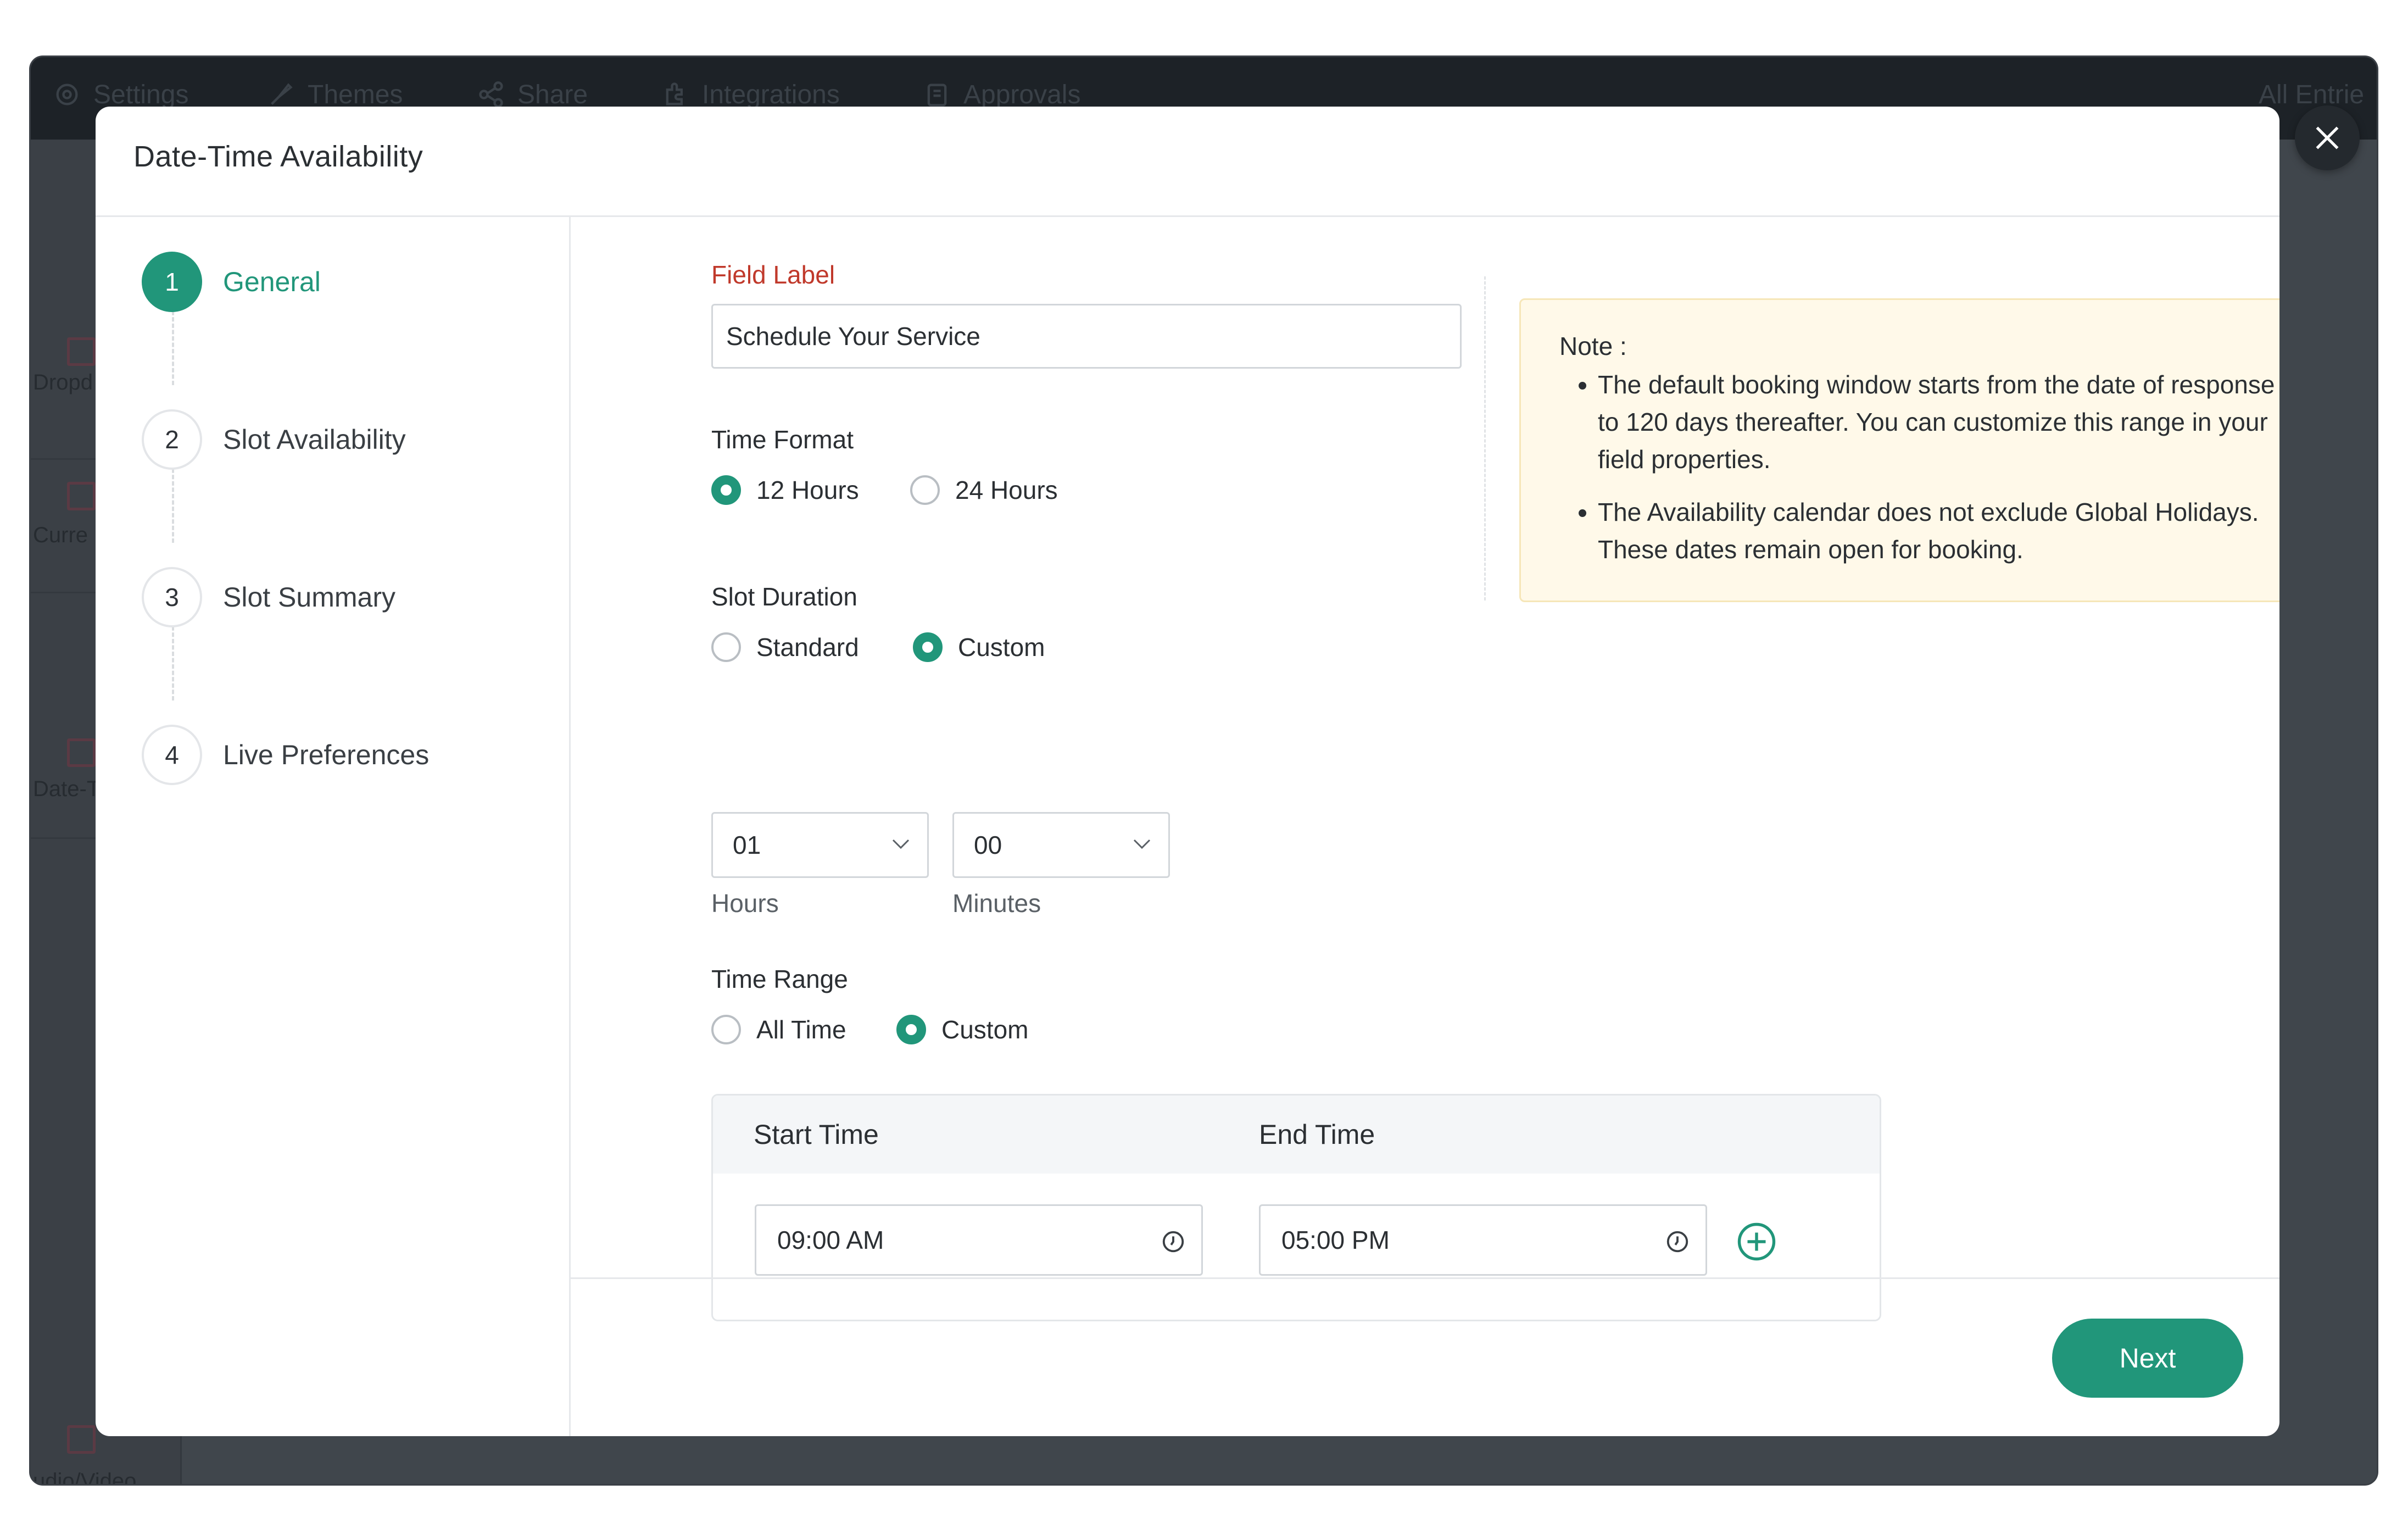 This screenshot has height=1540, width=2408. I want to click on footer-divider, so click(1425, 1278).